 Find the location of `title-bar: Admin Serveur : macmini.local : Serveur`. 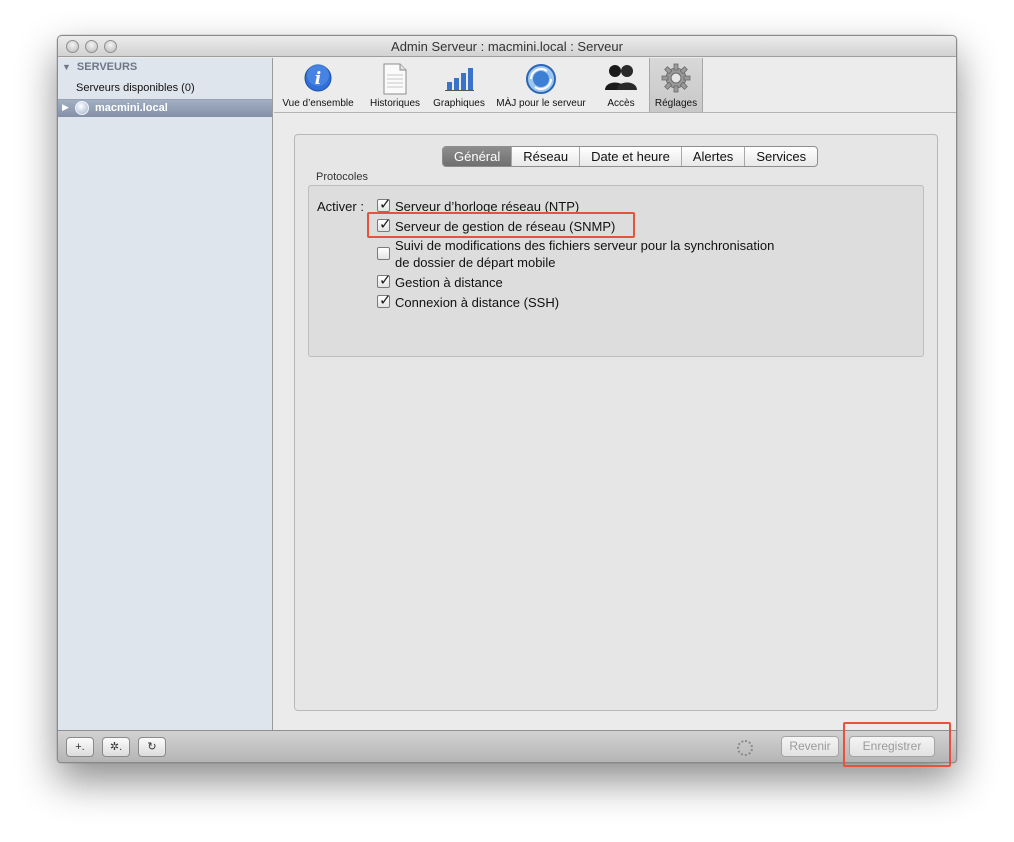

title-bar: Admin Serveur : macmini.local : Serveur is located at coordinates (507, 46).